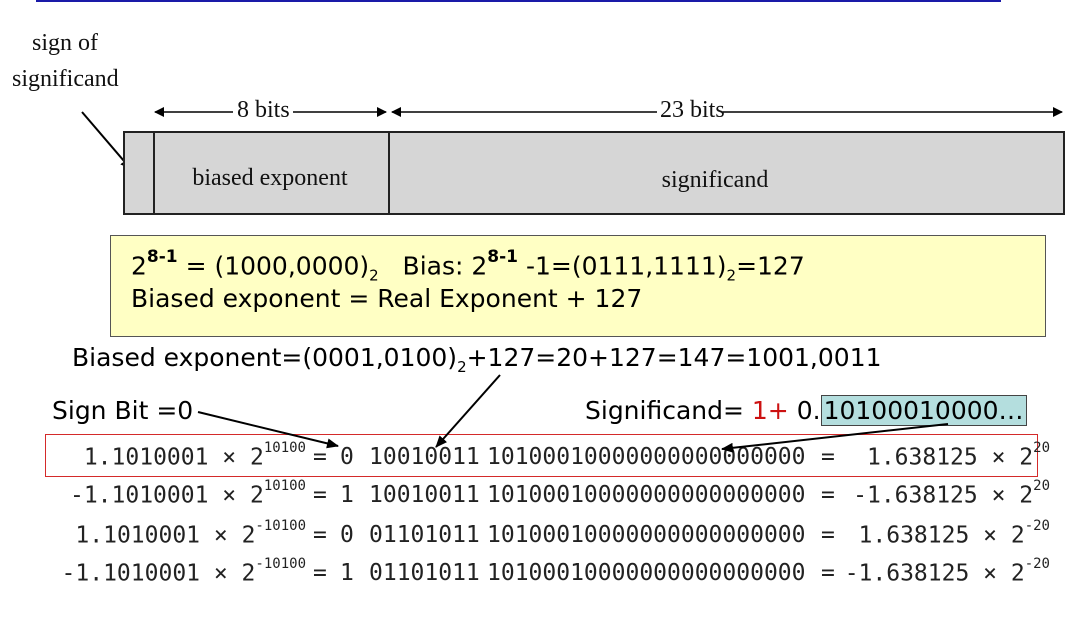 This screenshot has height=636, width=1066. What do you see at coordinates (462, 367) in the screenshot?
I see `calc-sub: 2` at bounding box center [462, 367].